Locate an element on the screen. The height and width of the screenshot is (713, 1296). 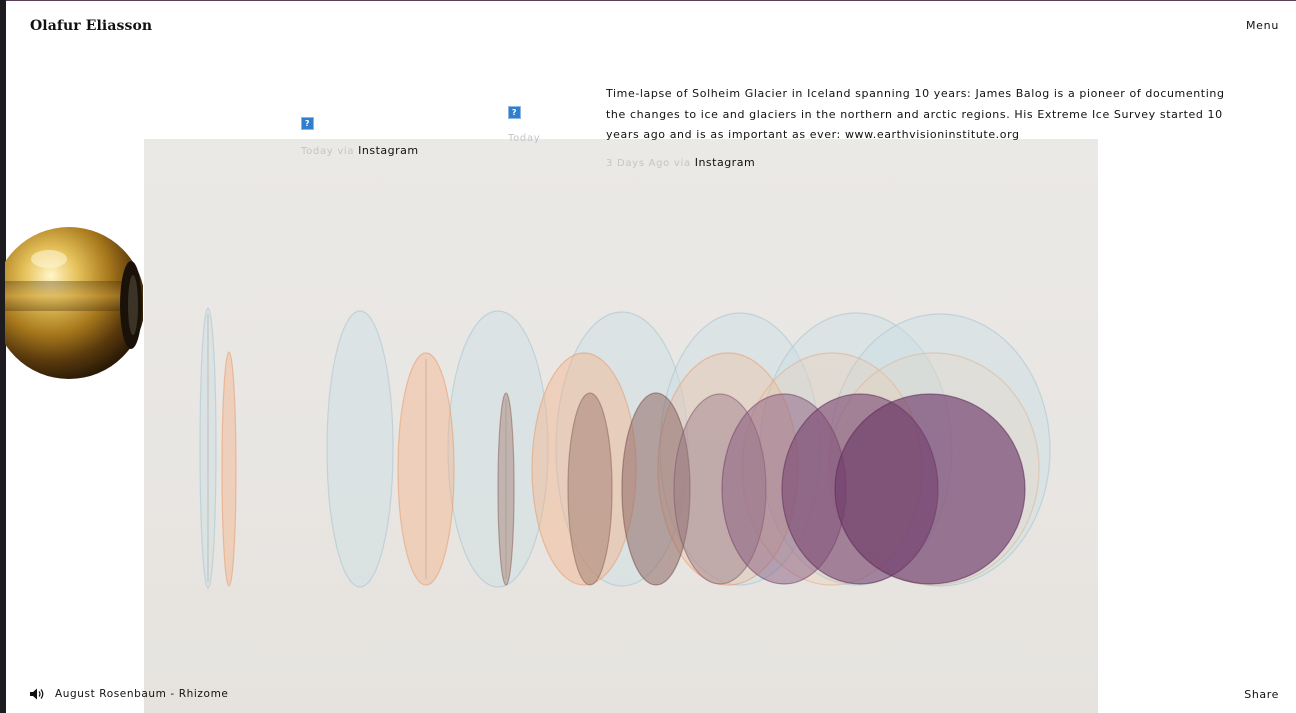
gold-sphere-icon is located at coordinates (72, 303).